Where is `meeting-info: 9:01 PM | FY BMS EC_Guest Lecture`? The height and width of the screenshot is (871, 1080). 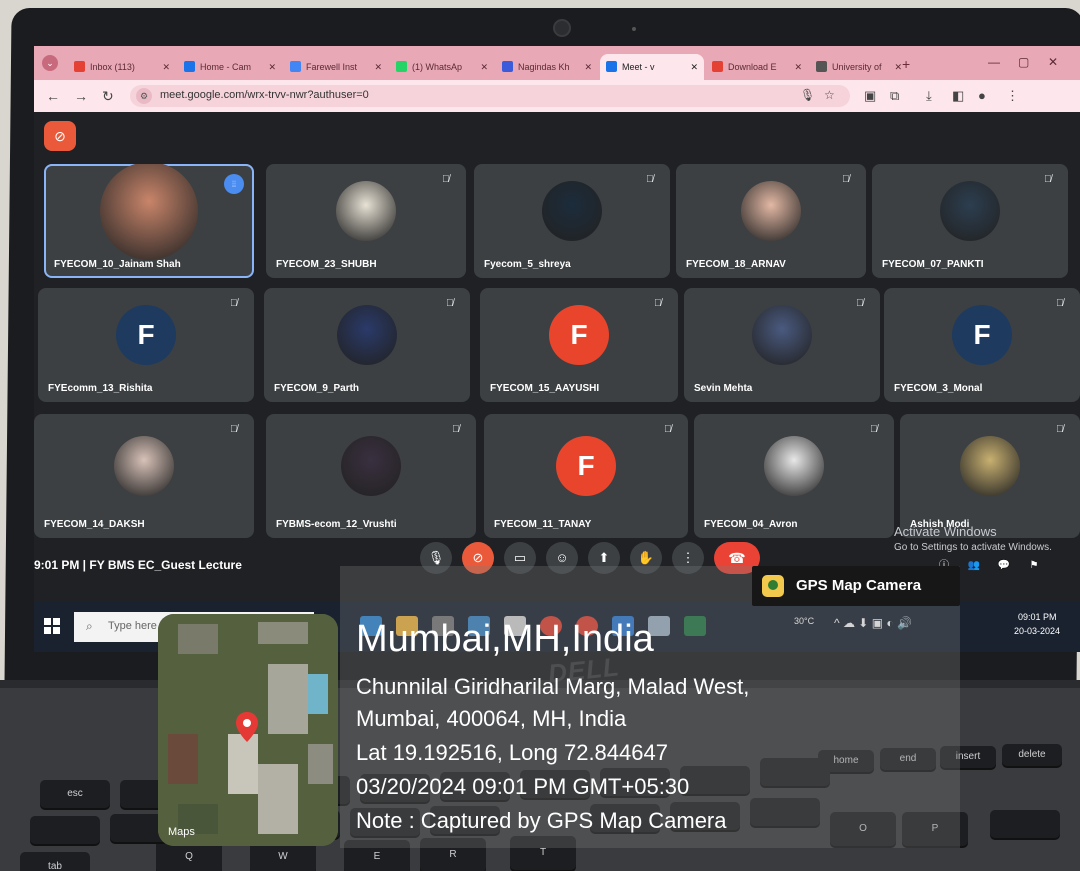
meeting-info: 9:01 PM | FY BMS EC_Guest Lecture is located at coordinates (138, 565).